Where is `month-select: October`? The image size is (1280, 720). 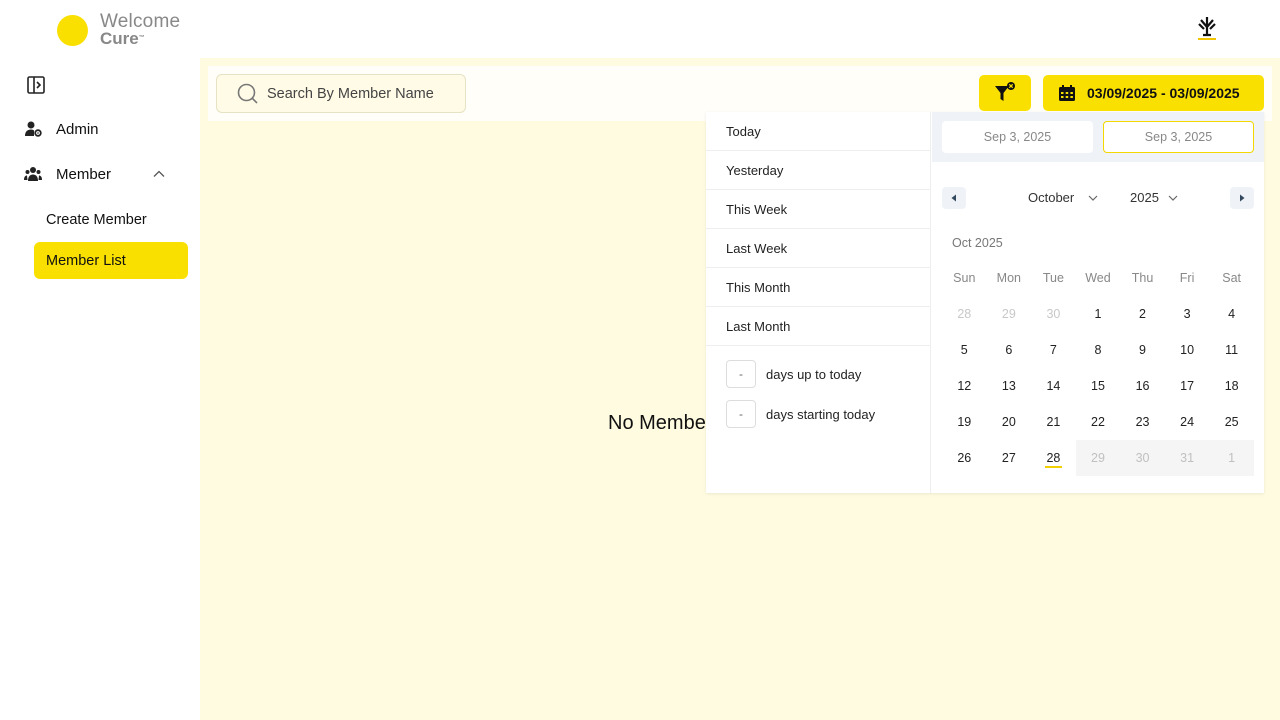
month-select: October is located at coordinates (1063, 197).